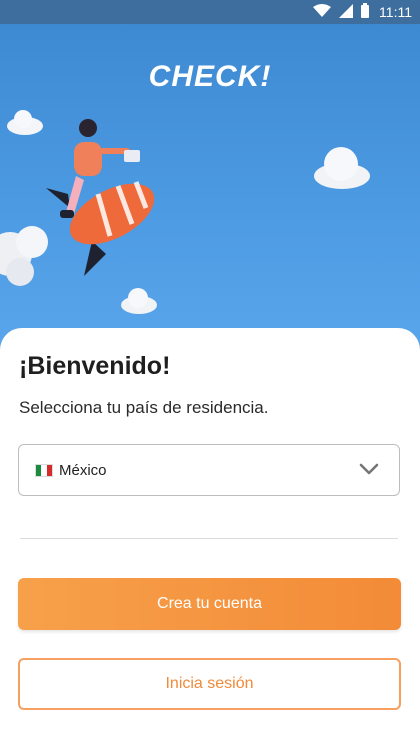  Describe the element at coordinates (100, 197) in the screenshot. I see `rocket-rider-illustration` at that location.